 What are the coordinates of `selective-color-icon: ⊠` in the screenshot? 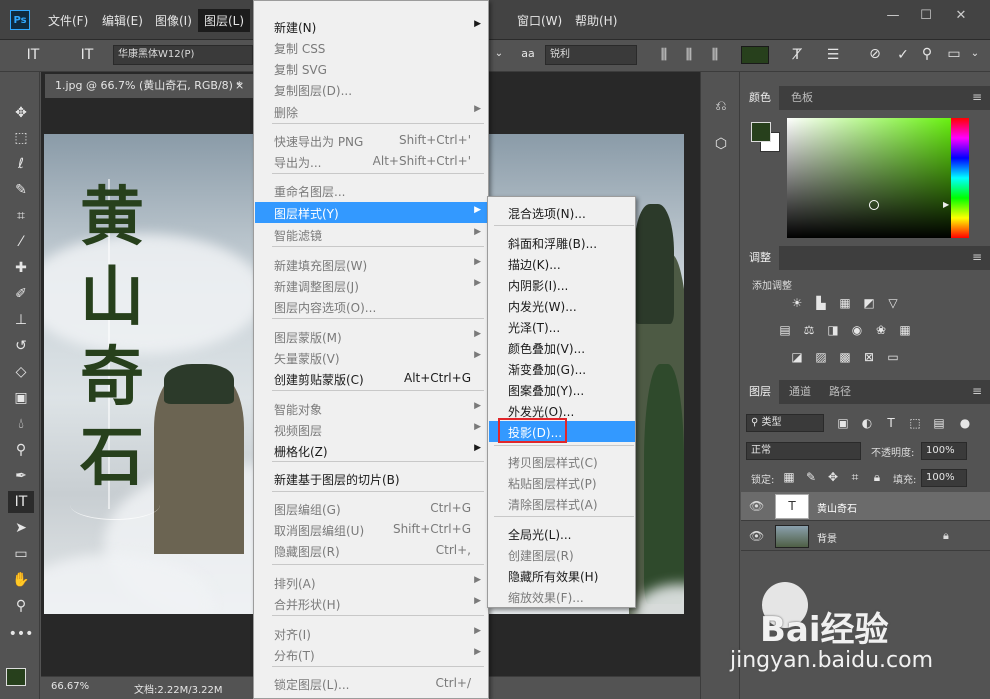 It's located at (869, 357).